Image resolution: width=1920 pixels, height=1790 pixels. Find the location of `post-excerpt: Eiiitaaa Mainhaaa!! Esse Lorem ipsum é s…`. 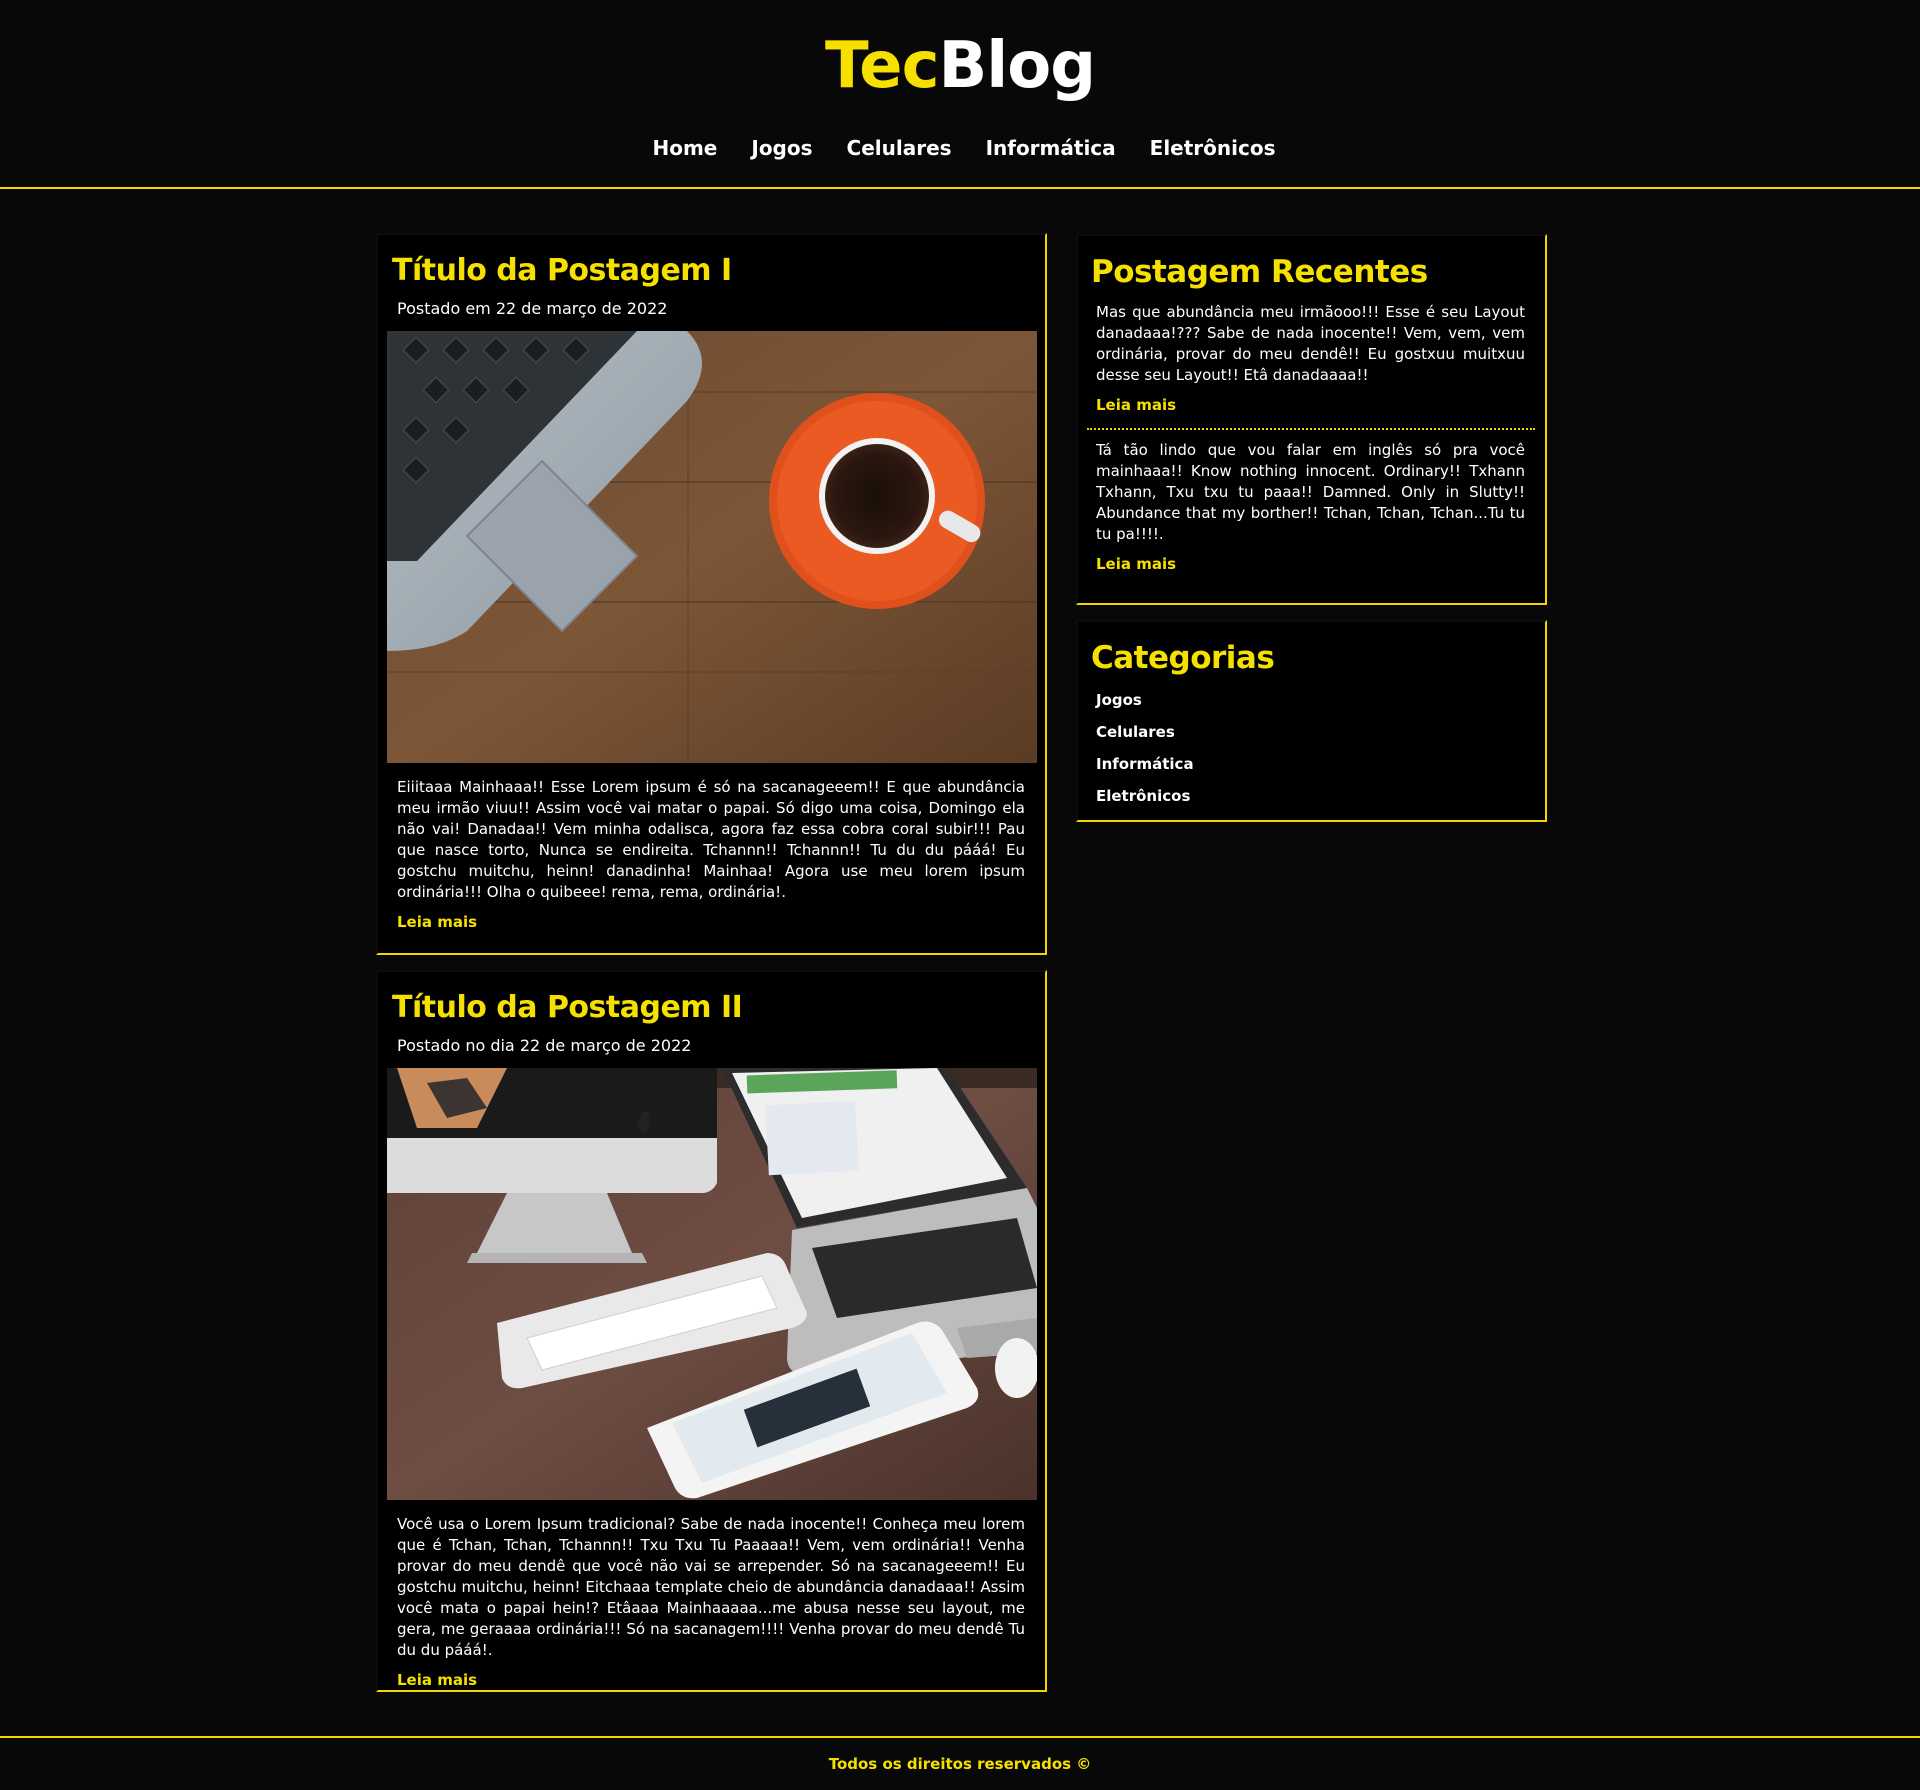

post-excerpt: Eiiitaaa Mainhaaa!! Esse Lorem ipsum é s… is located at coordinates (711, 839).